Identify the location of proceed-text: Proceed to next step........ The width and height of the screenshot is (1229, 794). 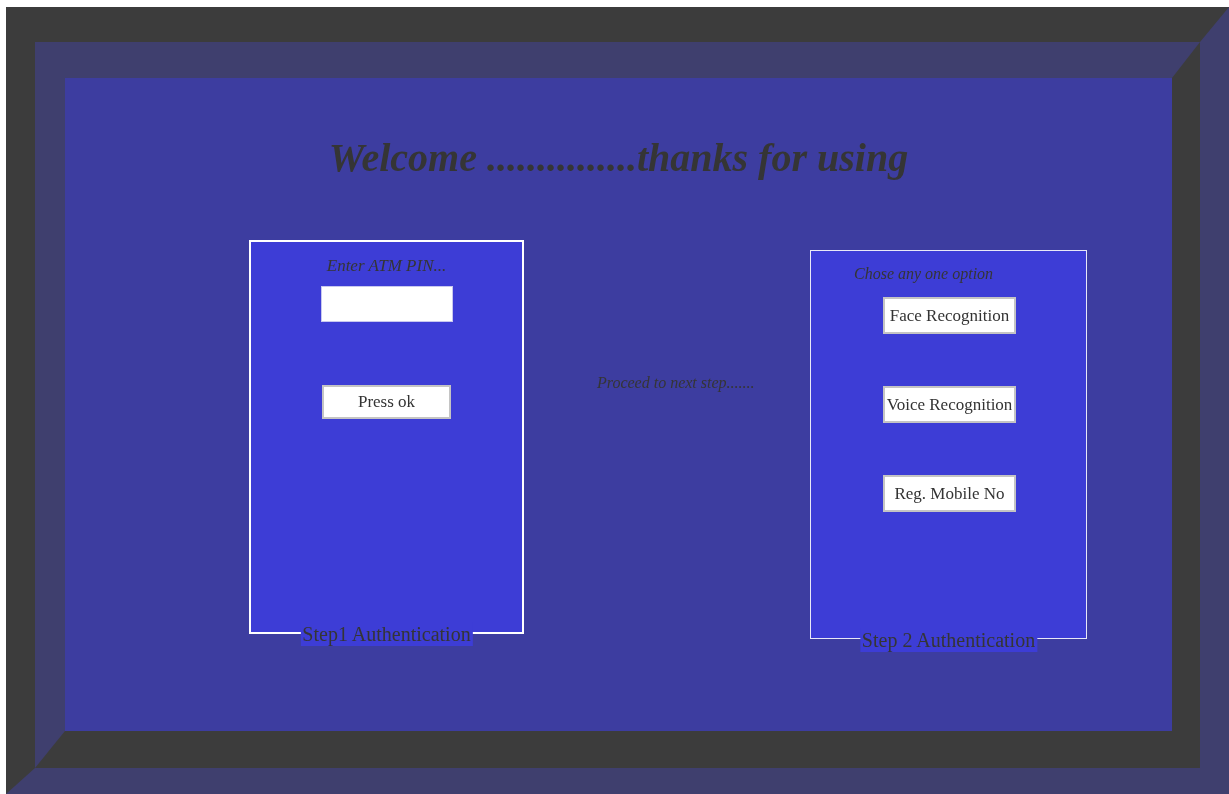
(676, 382).